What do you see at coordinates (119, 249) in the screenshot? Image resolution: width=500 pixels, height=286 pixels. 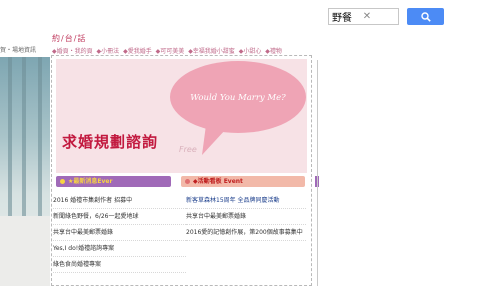 I see `list-item: Yes,I do!婚禮諮詢專案` at bounding box center [119, 249].